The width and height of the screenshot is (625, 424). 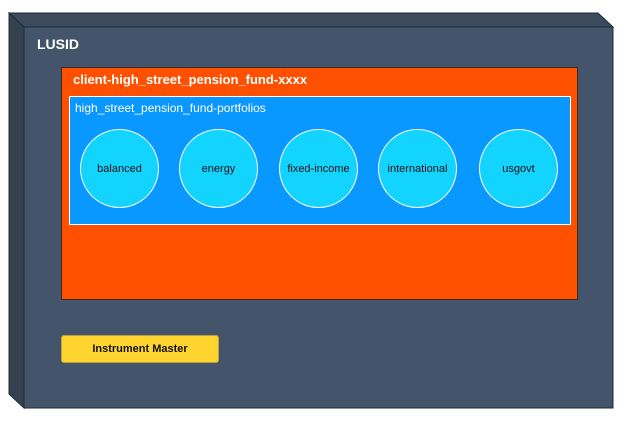 What do you see at coordinates (518, 168) in the screenshot?
I see `portfolio-usgovt: usgovt` at bounding box center [518, 168].